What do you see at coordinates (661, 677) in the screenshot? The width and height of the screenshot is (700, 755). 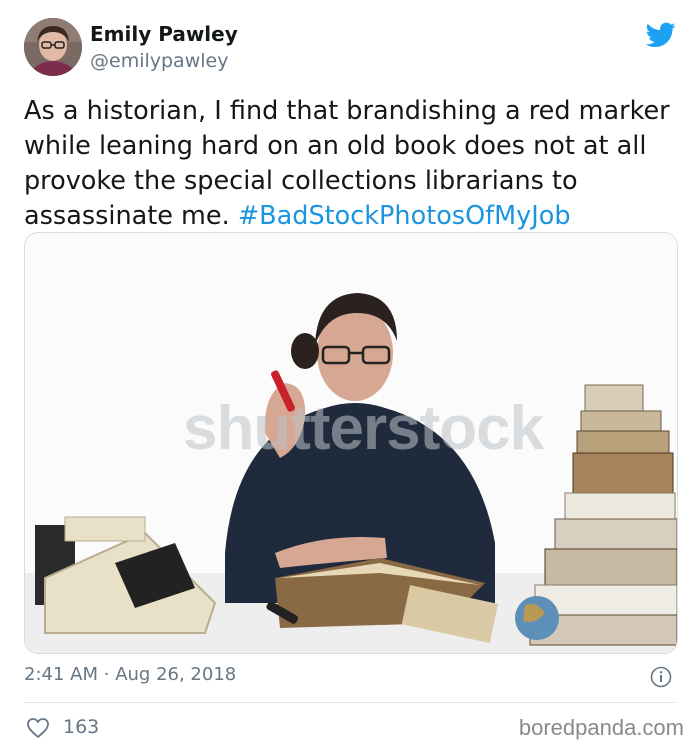 I see `info-icon` at bounding box center [661, 677].